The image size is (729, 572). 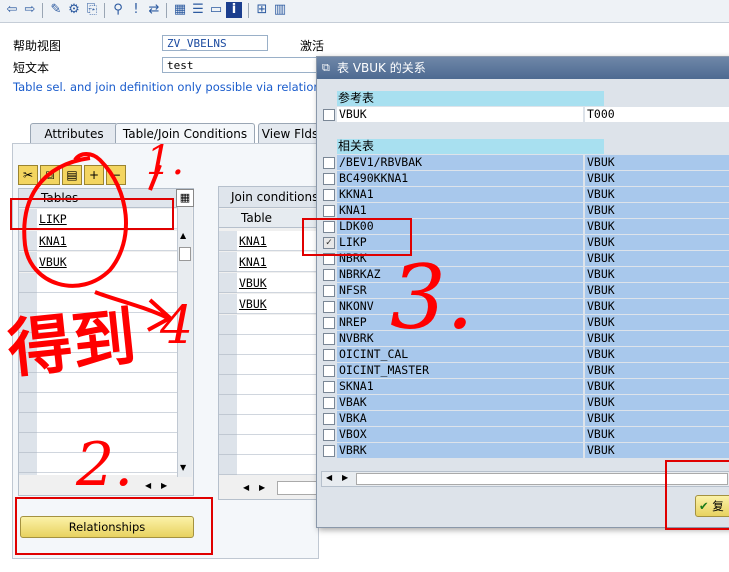 What do you see at coordinates (432, 297) in the screenshot?
I see `step-number-3: 3.` at bounding box center [432, 297].